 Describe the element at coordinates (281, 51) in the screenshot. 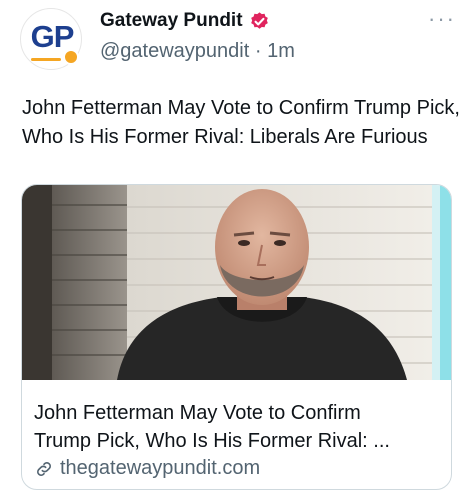

I see `tweet-time: 1m` at that location.